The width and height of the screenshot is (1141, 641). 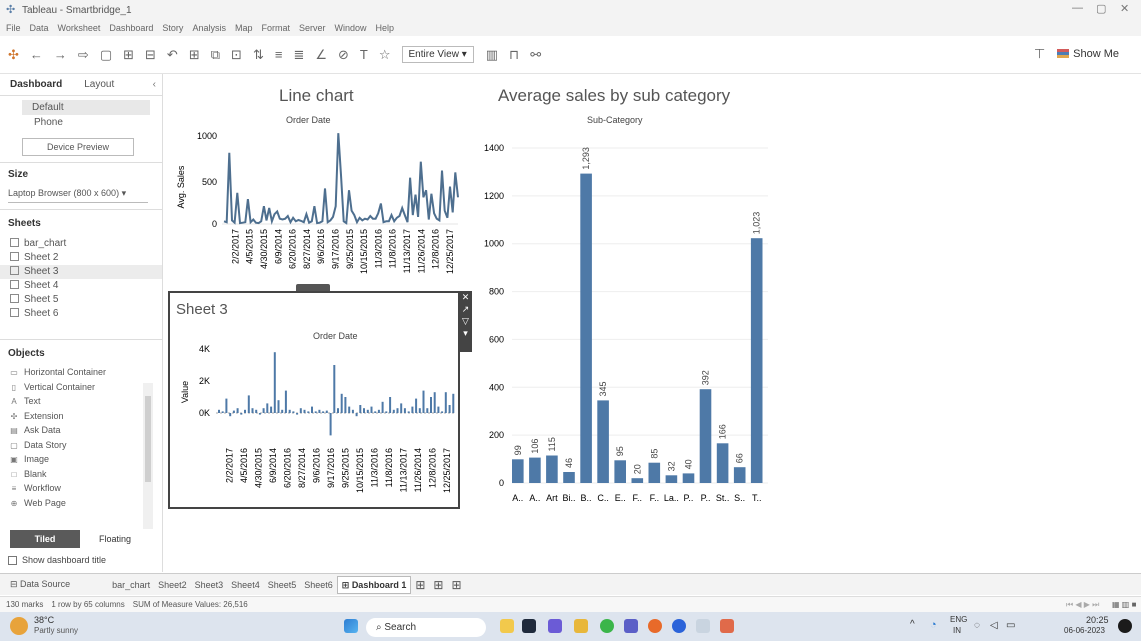 I want to click on sheet-item-sheet4: Sheet 4, so click(x=81, y=286).